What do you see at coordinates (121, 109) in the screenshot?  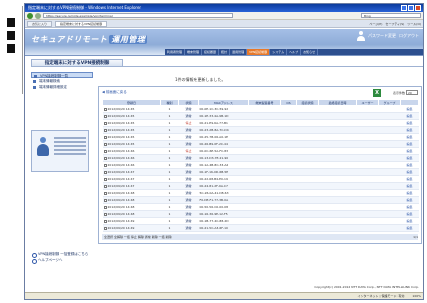 I see `cell-text: 2012/09/20 14:45` at bounding box center [121, 109].